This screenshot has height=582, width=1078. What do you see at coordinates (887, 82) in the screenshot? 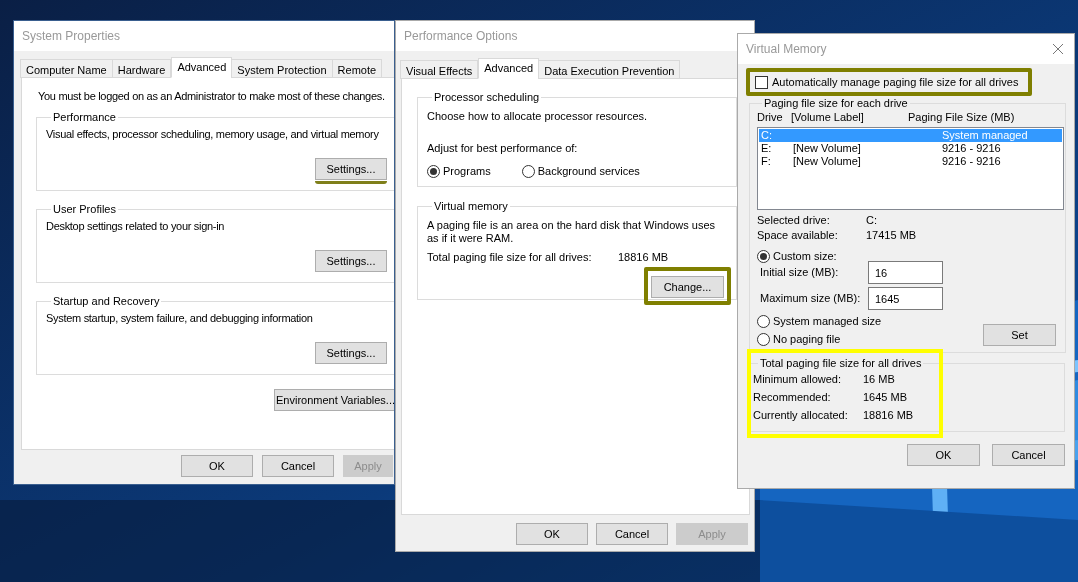
I see `checkbox: Automatically manage paging file size for all drives` at bounding box center [887, 82].